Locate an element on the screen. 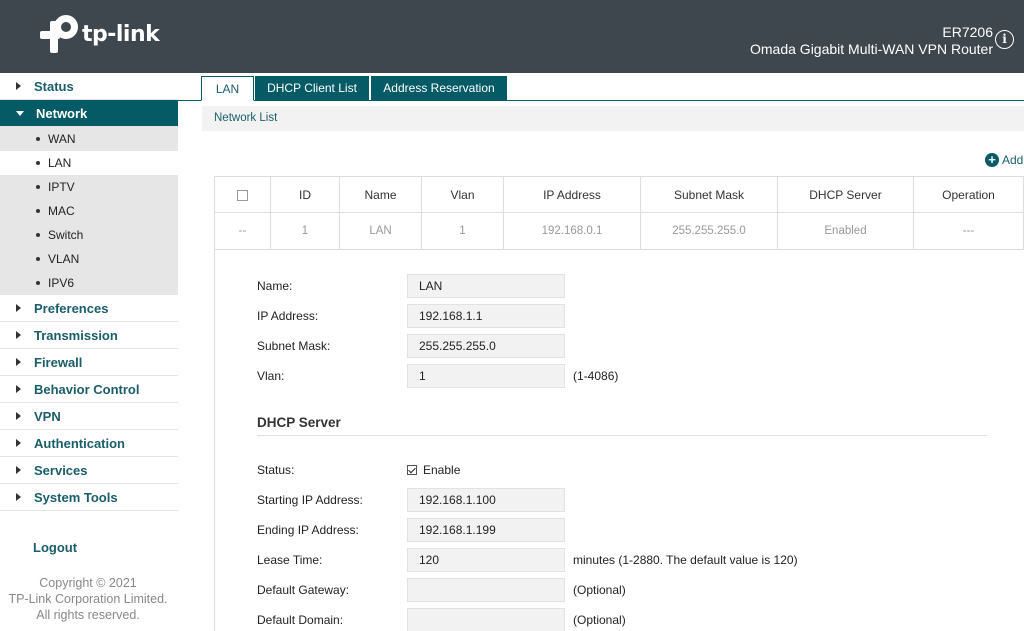 The width and height of the screenshot is (1024, 631). section-header: Network List is located at coordinates (613, 118).